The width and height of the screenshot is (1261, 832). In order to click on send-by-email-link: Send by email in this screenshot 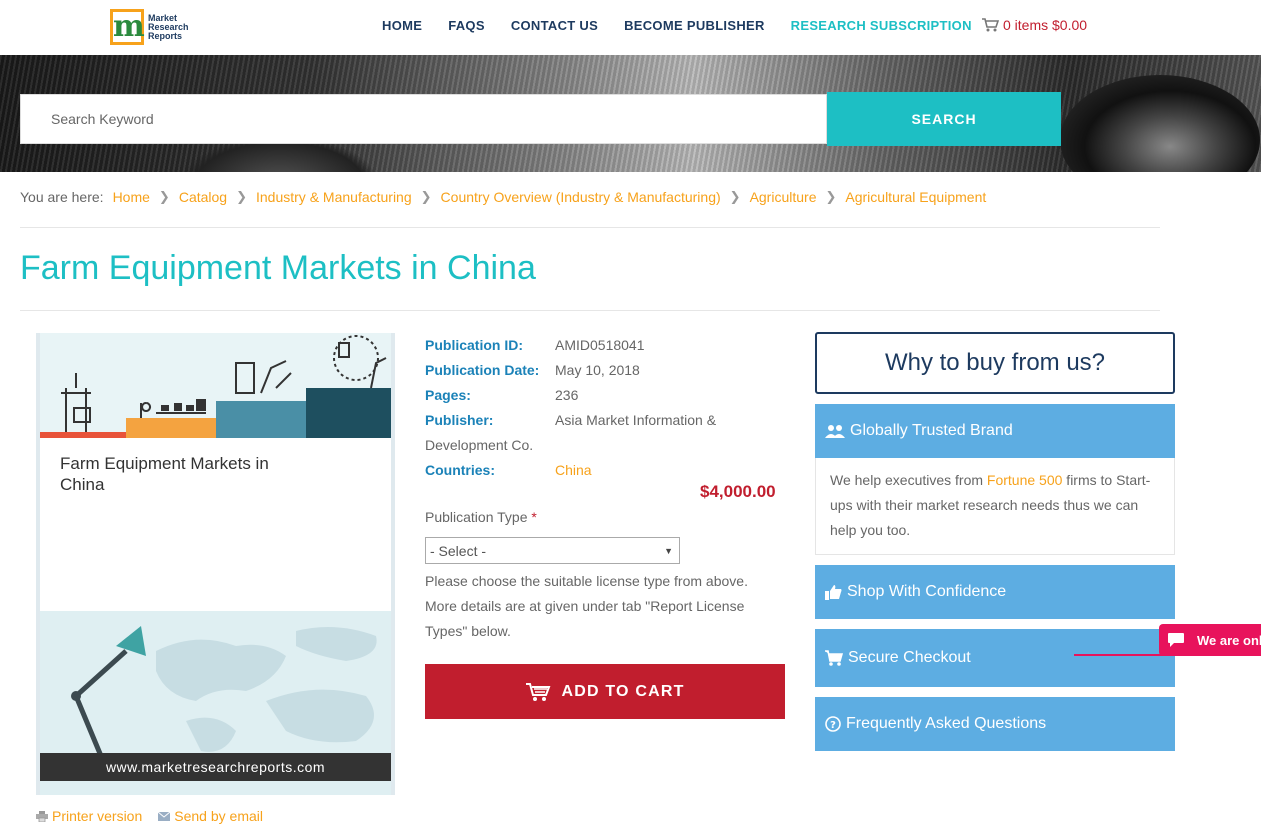, I will do `click(210, 816)`.